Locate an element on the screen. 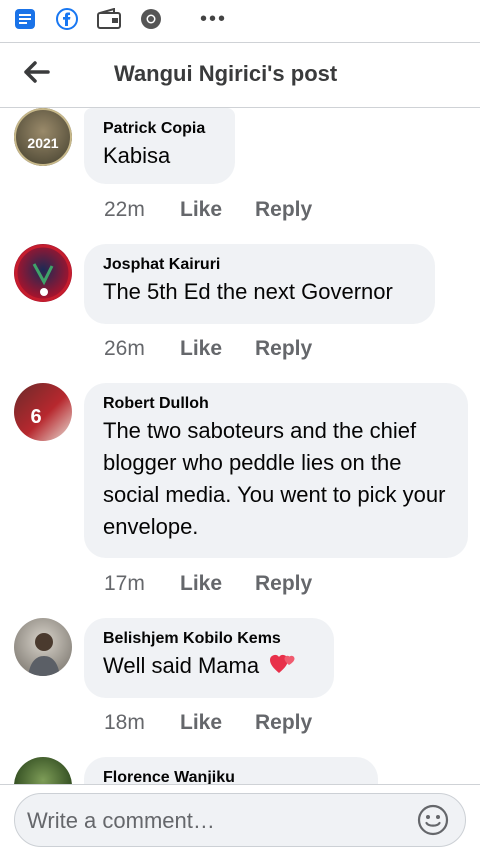 The width and height of the screenshot is (480, 854). comment-bubble: Patrick Copia Kabisa is located at coordinates (159, 146).